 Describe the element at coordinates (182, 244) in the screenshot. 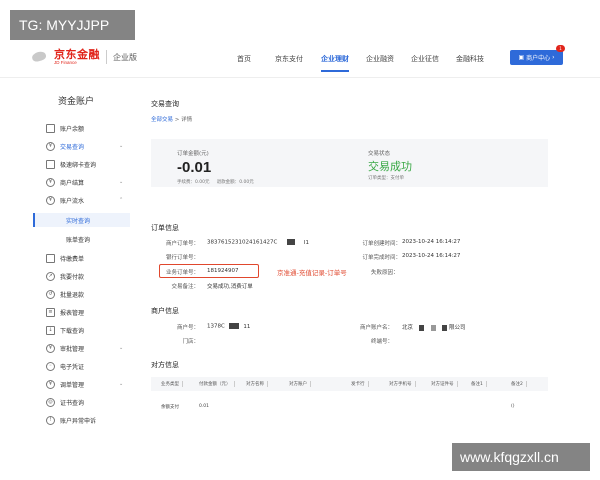

I see `merchant-order-label: 商户订单号：` at that location.